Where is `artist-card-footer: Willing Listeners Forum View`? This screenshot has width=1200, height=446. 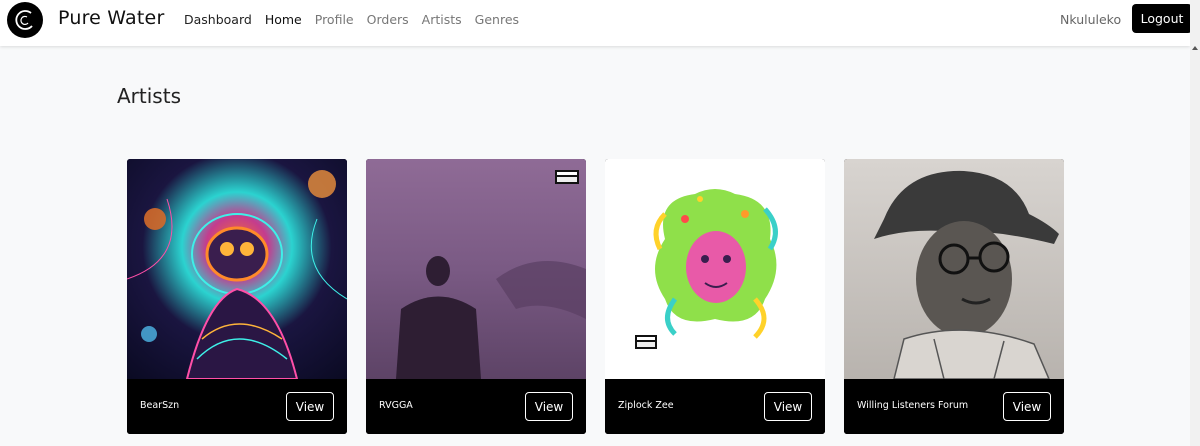 artist-card-footer: Willing Listeners Forum View is located at coordinates (954, 406).